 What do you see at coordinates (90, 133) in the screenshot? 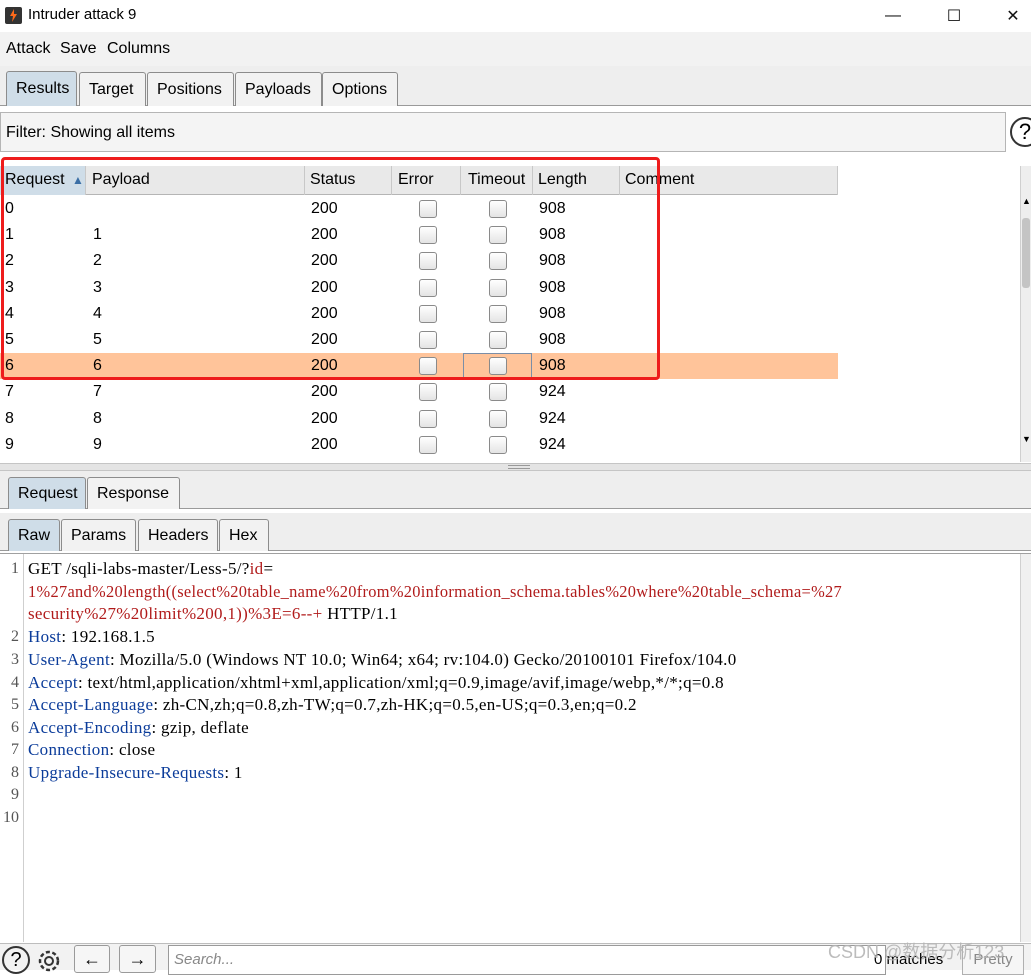
I see `filter-label: Filter: Showing all items` at bounding box center [90, 133].